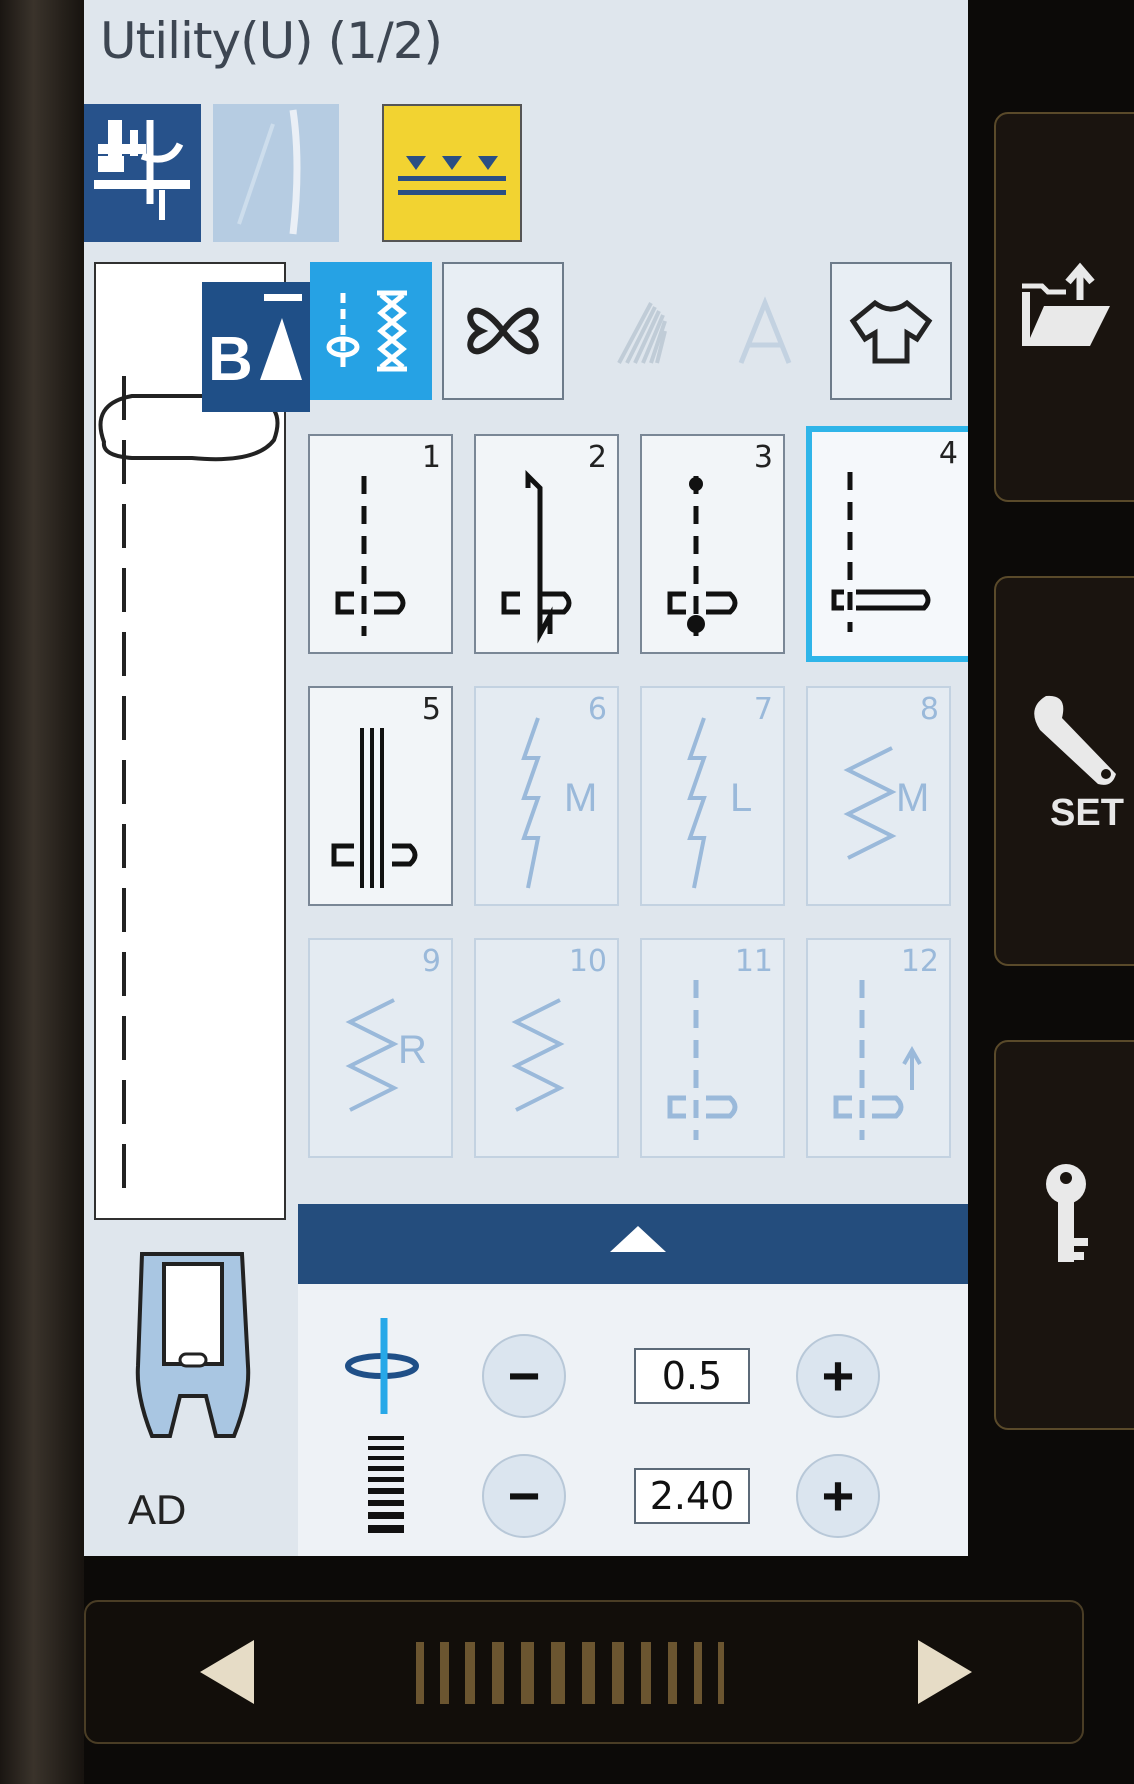 The height and width of the screenshot is (1784, 1134). I want to click on tab-utility-stitches, so click(371, 331).